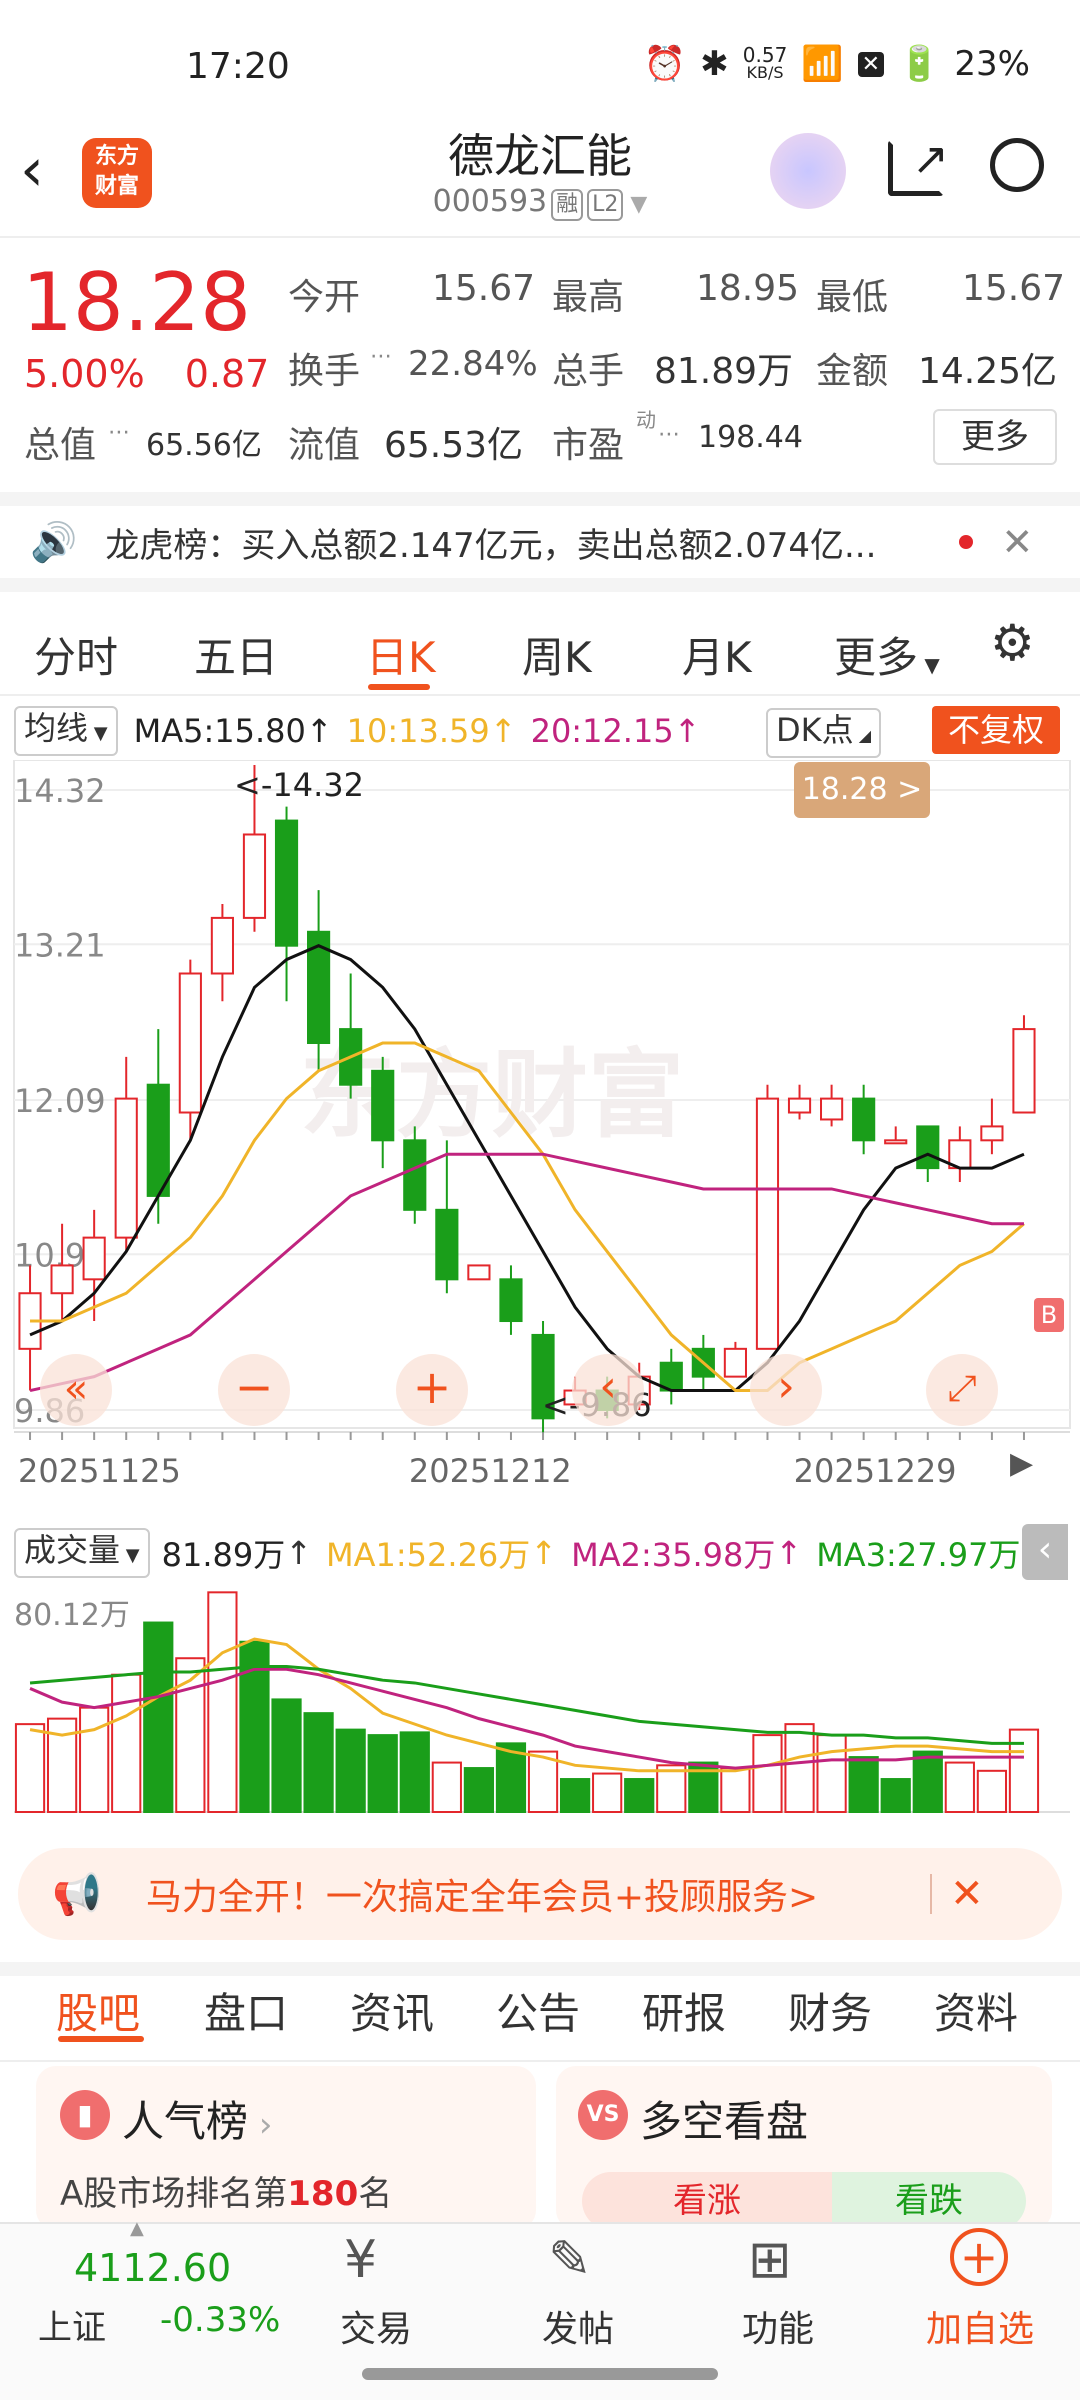  What do you see at coordinates (375, 2194) in the screenshot?
I see `rank-suffix: 名` at bounding box center [375, 2194].